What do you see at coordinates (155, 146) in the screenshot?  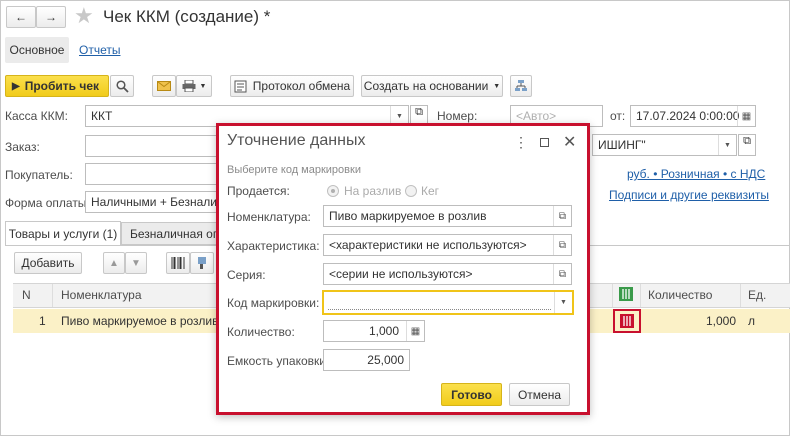 I see `order-field` at bounding box center [155, 146].